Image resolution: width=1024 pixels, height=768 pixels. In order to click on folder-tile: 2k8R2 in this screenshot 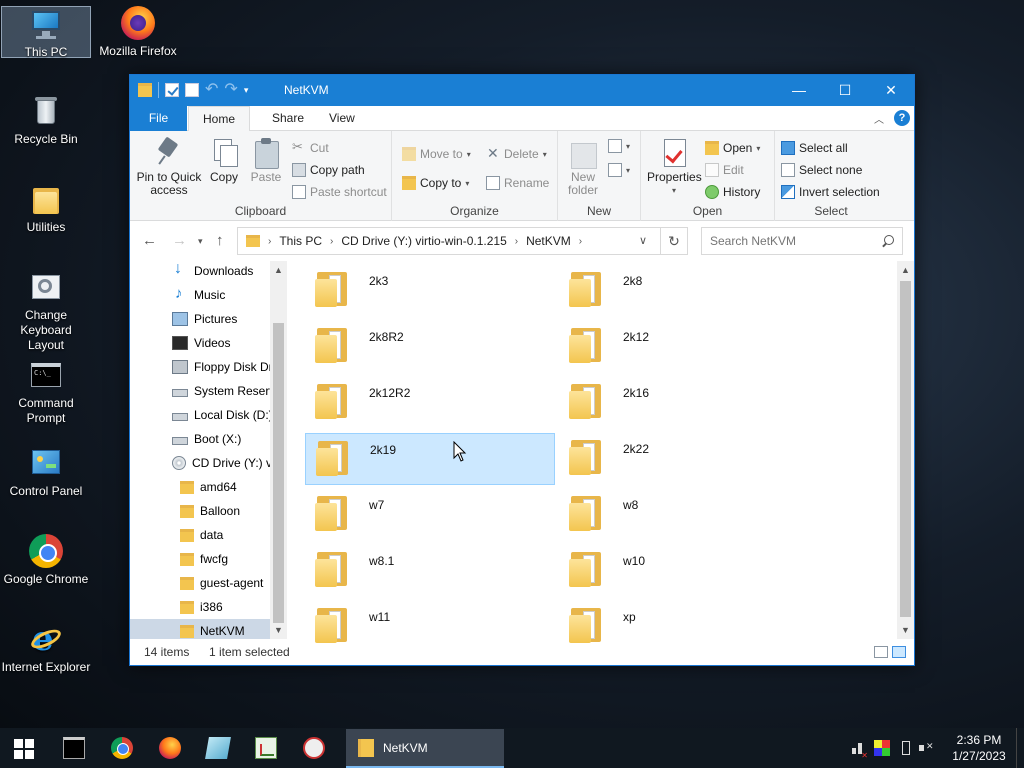, I will do `click(430, 347)`.